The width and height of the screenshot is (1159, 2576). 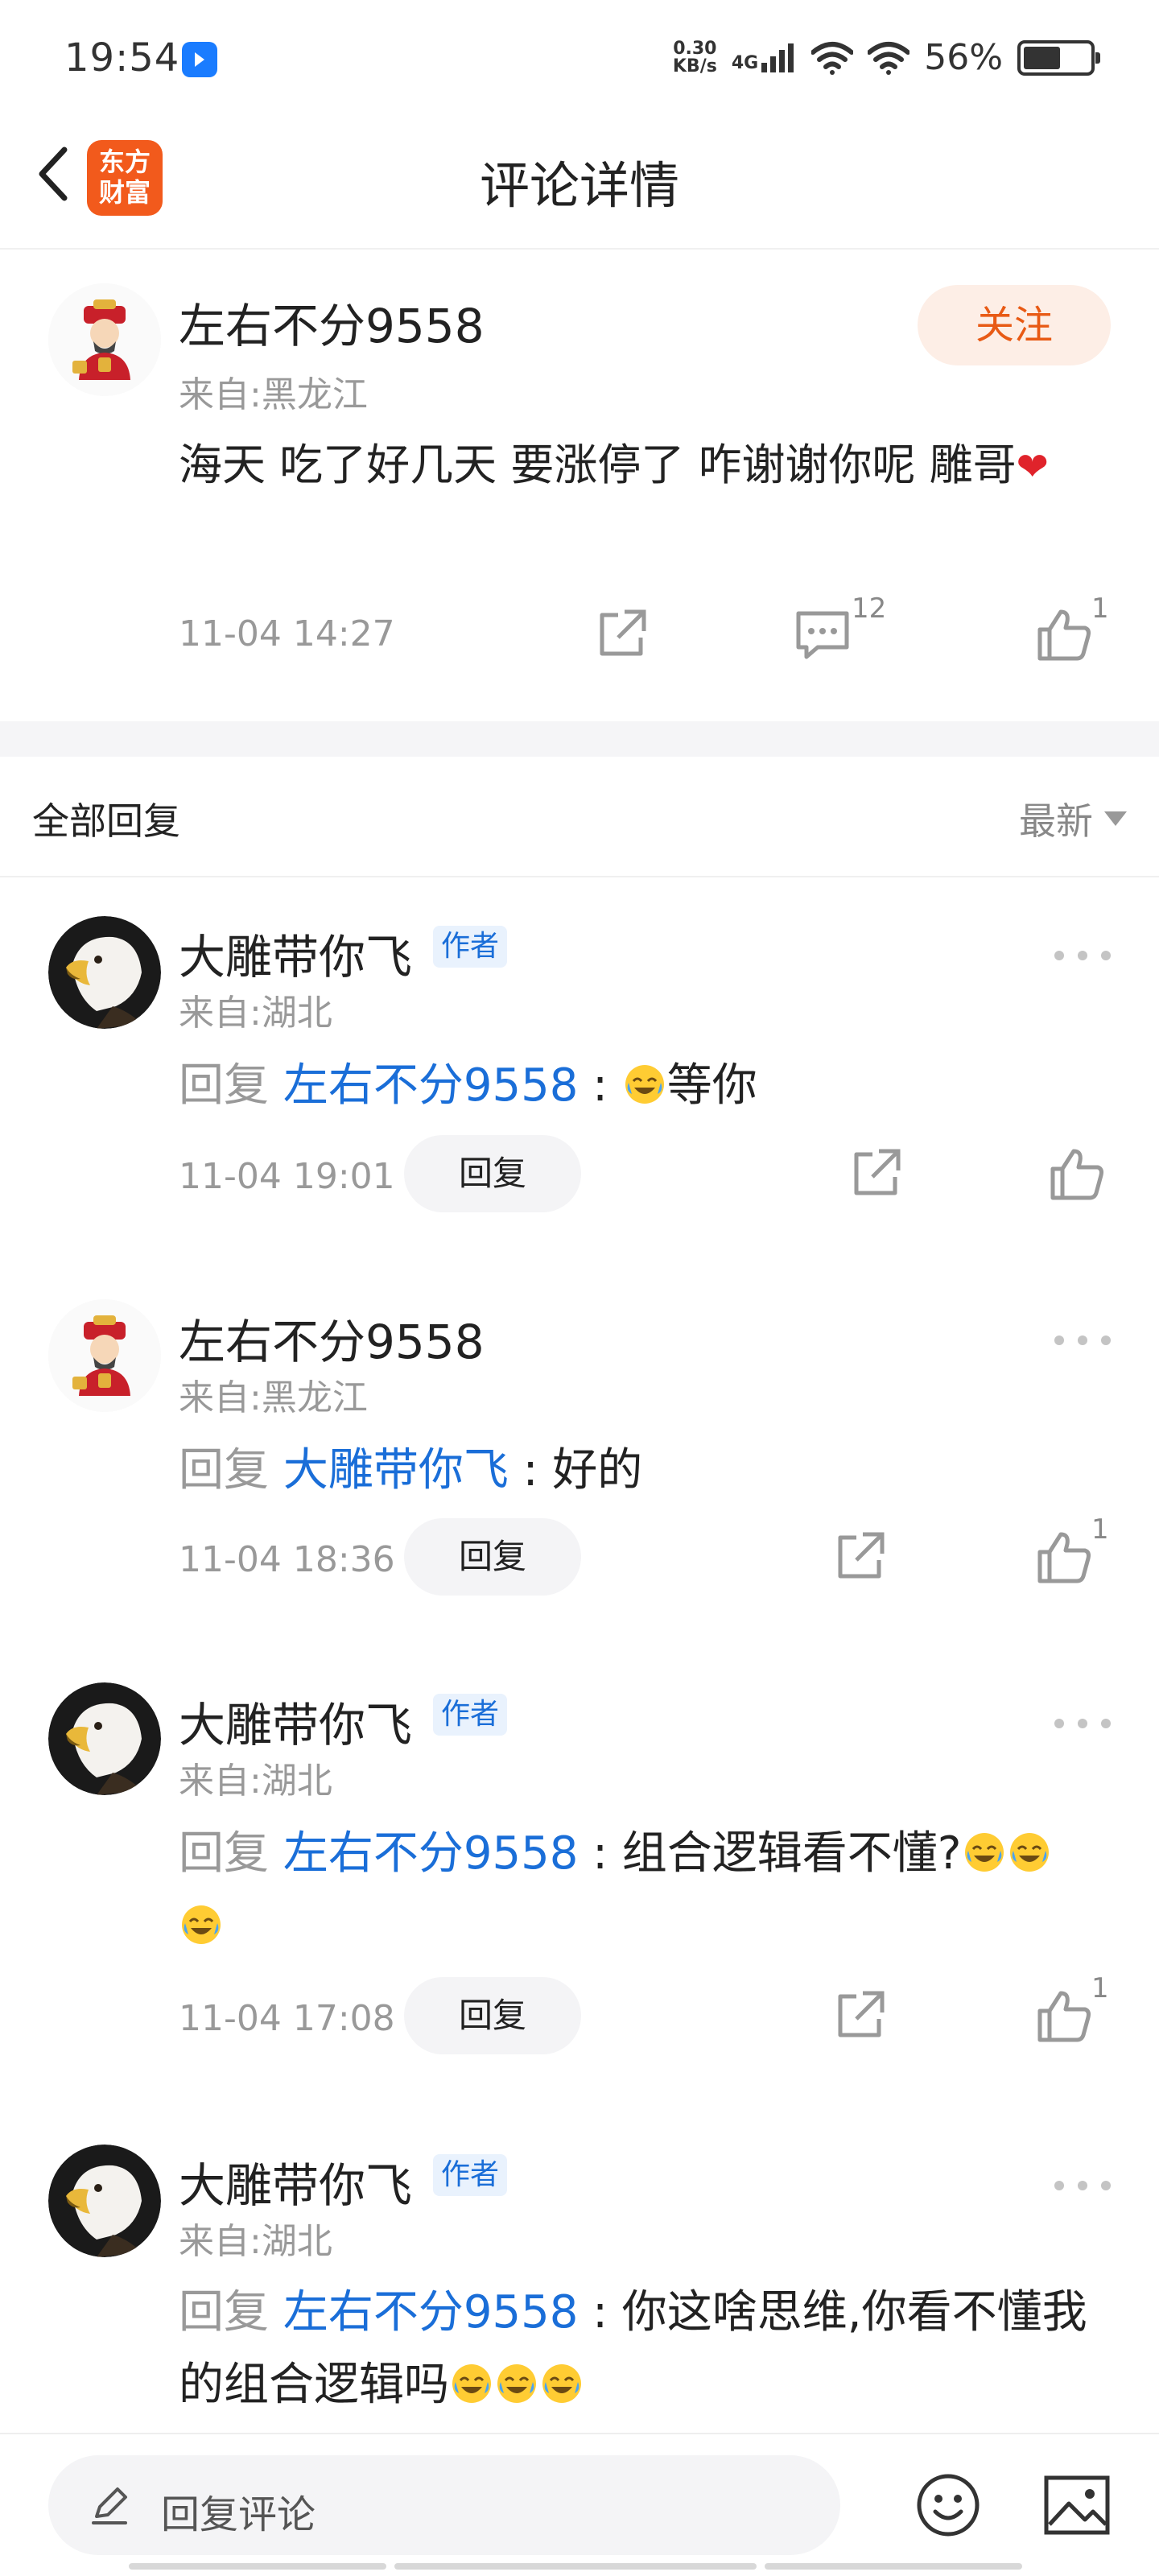 What do you see at coordinates (1014, 325) in the screenshot?
I see `follow-button: 关注` at bounding box center [1014, 325].